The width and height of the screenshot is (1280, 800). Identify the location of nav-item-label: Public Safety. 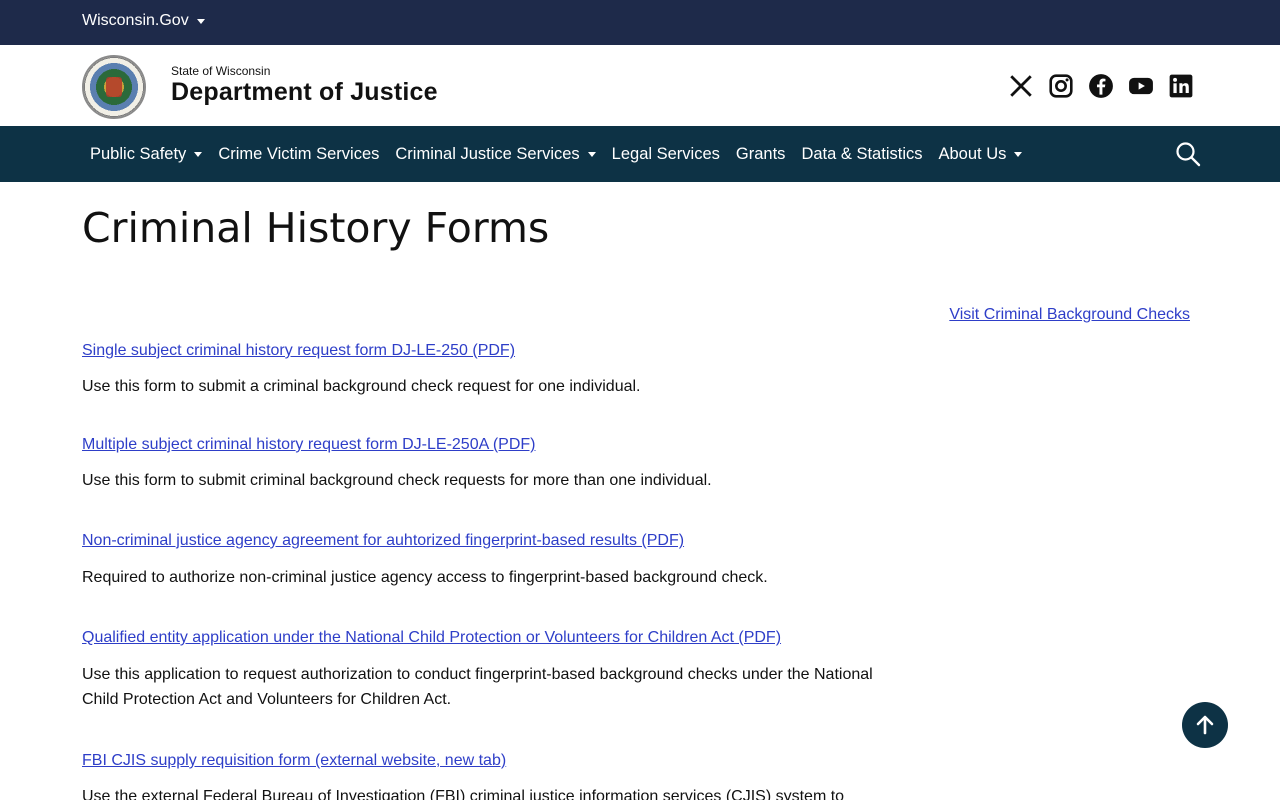
(138, 153).